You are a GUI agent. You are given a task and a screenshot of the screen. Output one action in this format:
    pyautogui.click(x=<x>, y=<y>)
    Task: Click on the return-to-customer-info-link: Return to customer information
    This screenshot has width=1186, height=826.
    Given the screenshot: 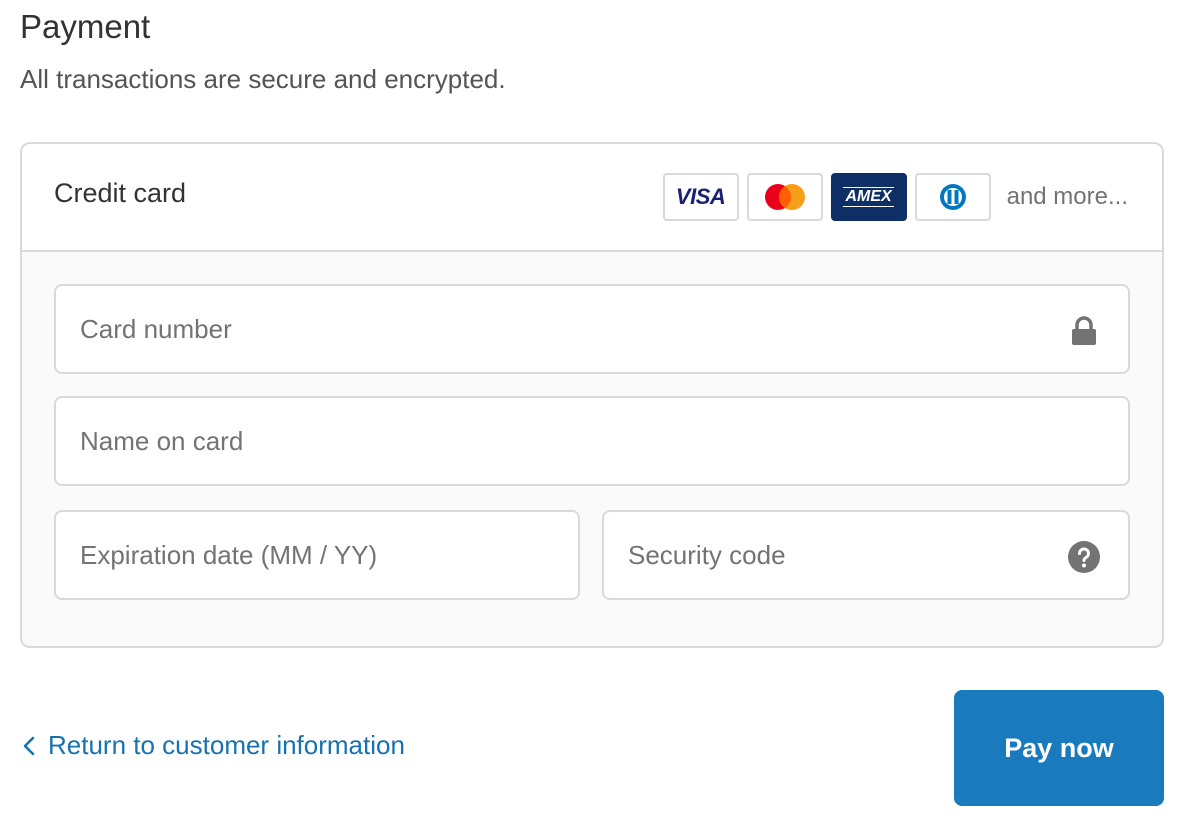 What is the action you would take?
    pyautogui.click(x=212, y=745)
    